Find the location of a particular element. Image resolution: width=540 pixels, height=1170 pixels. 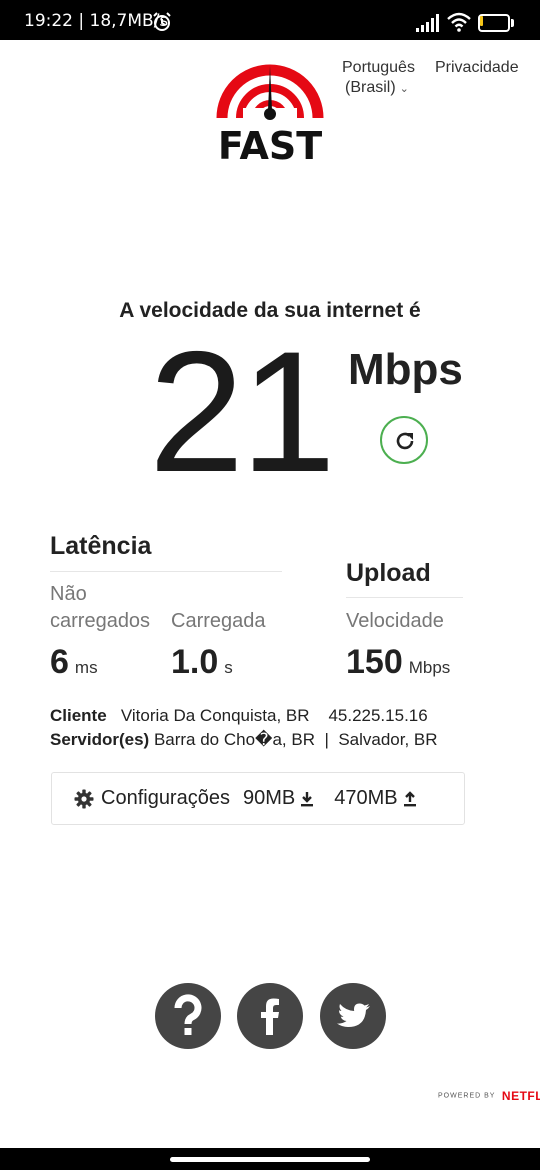

upload-size: 470MB is located at coordinates (366, 798).